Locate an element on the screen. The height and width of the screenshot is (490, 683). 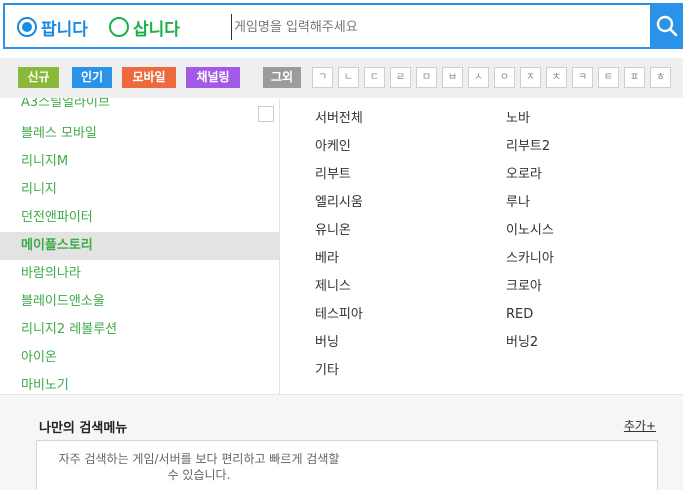
consonant-button: ㅋ is located at coordinates (582, 77).